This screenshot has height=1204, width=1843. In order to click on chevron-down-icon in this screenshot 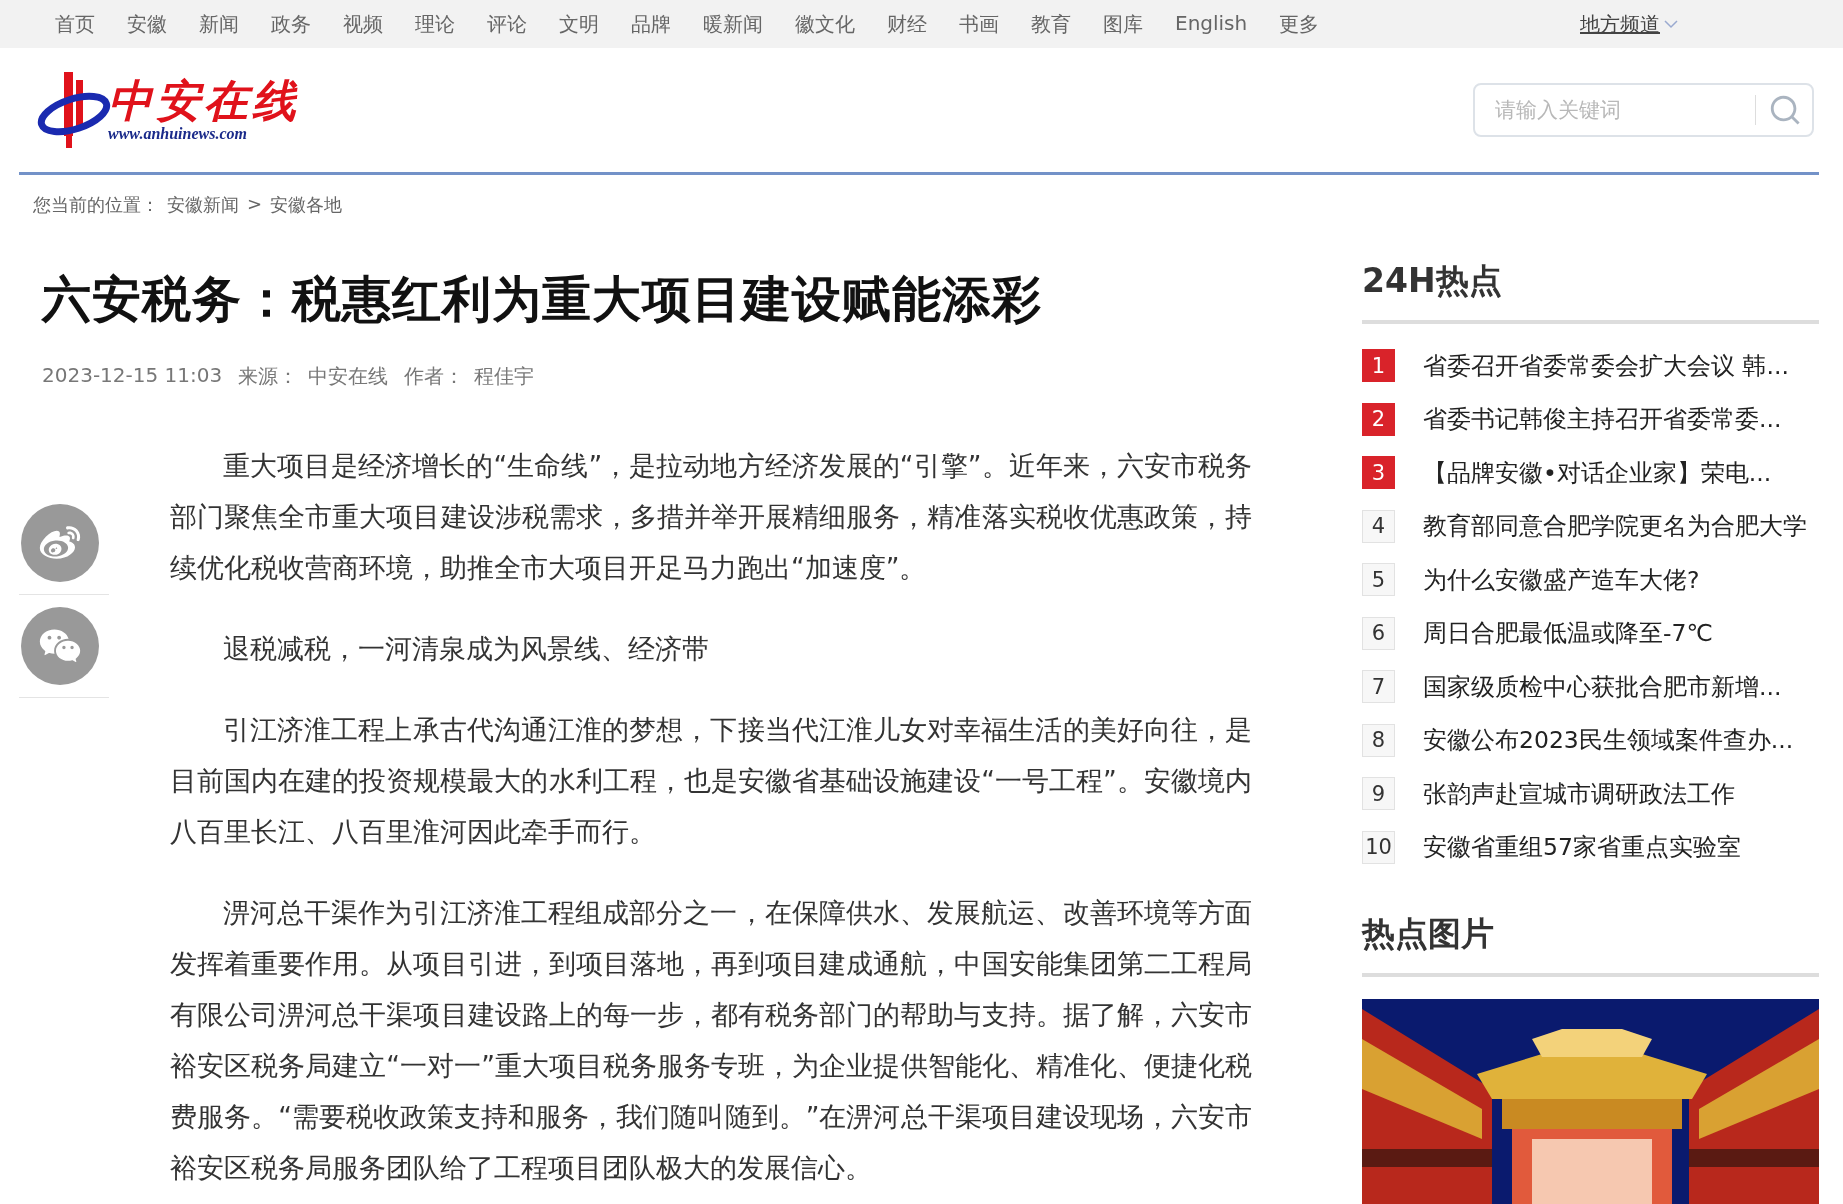, I will do `click(1671, 24)`.